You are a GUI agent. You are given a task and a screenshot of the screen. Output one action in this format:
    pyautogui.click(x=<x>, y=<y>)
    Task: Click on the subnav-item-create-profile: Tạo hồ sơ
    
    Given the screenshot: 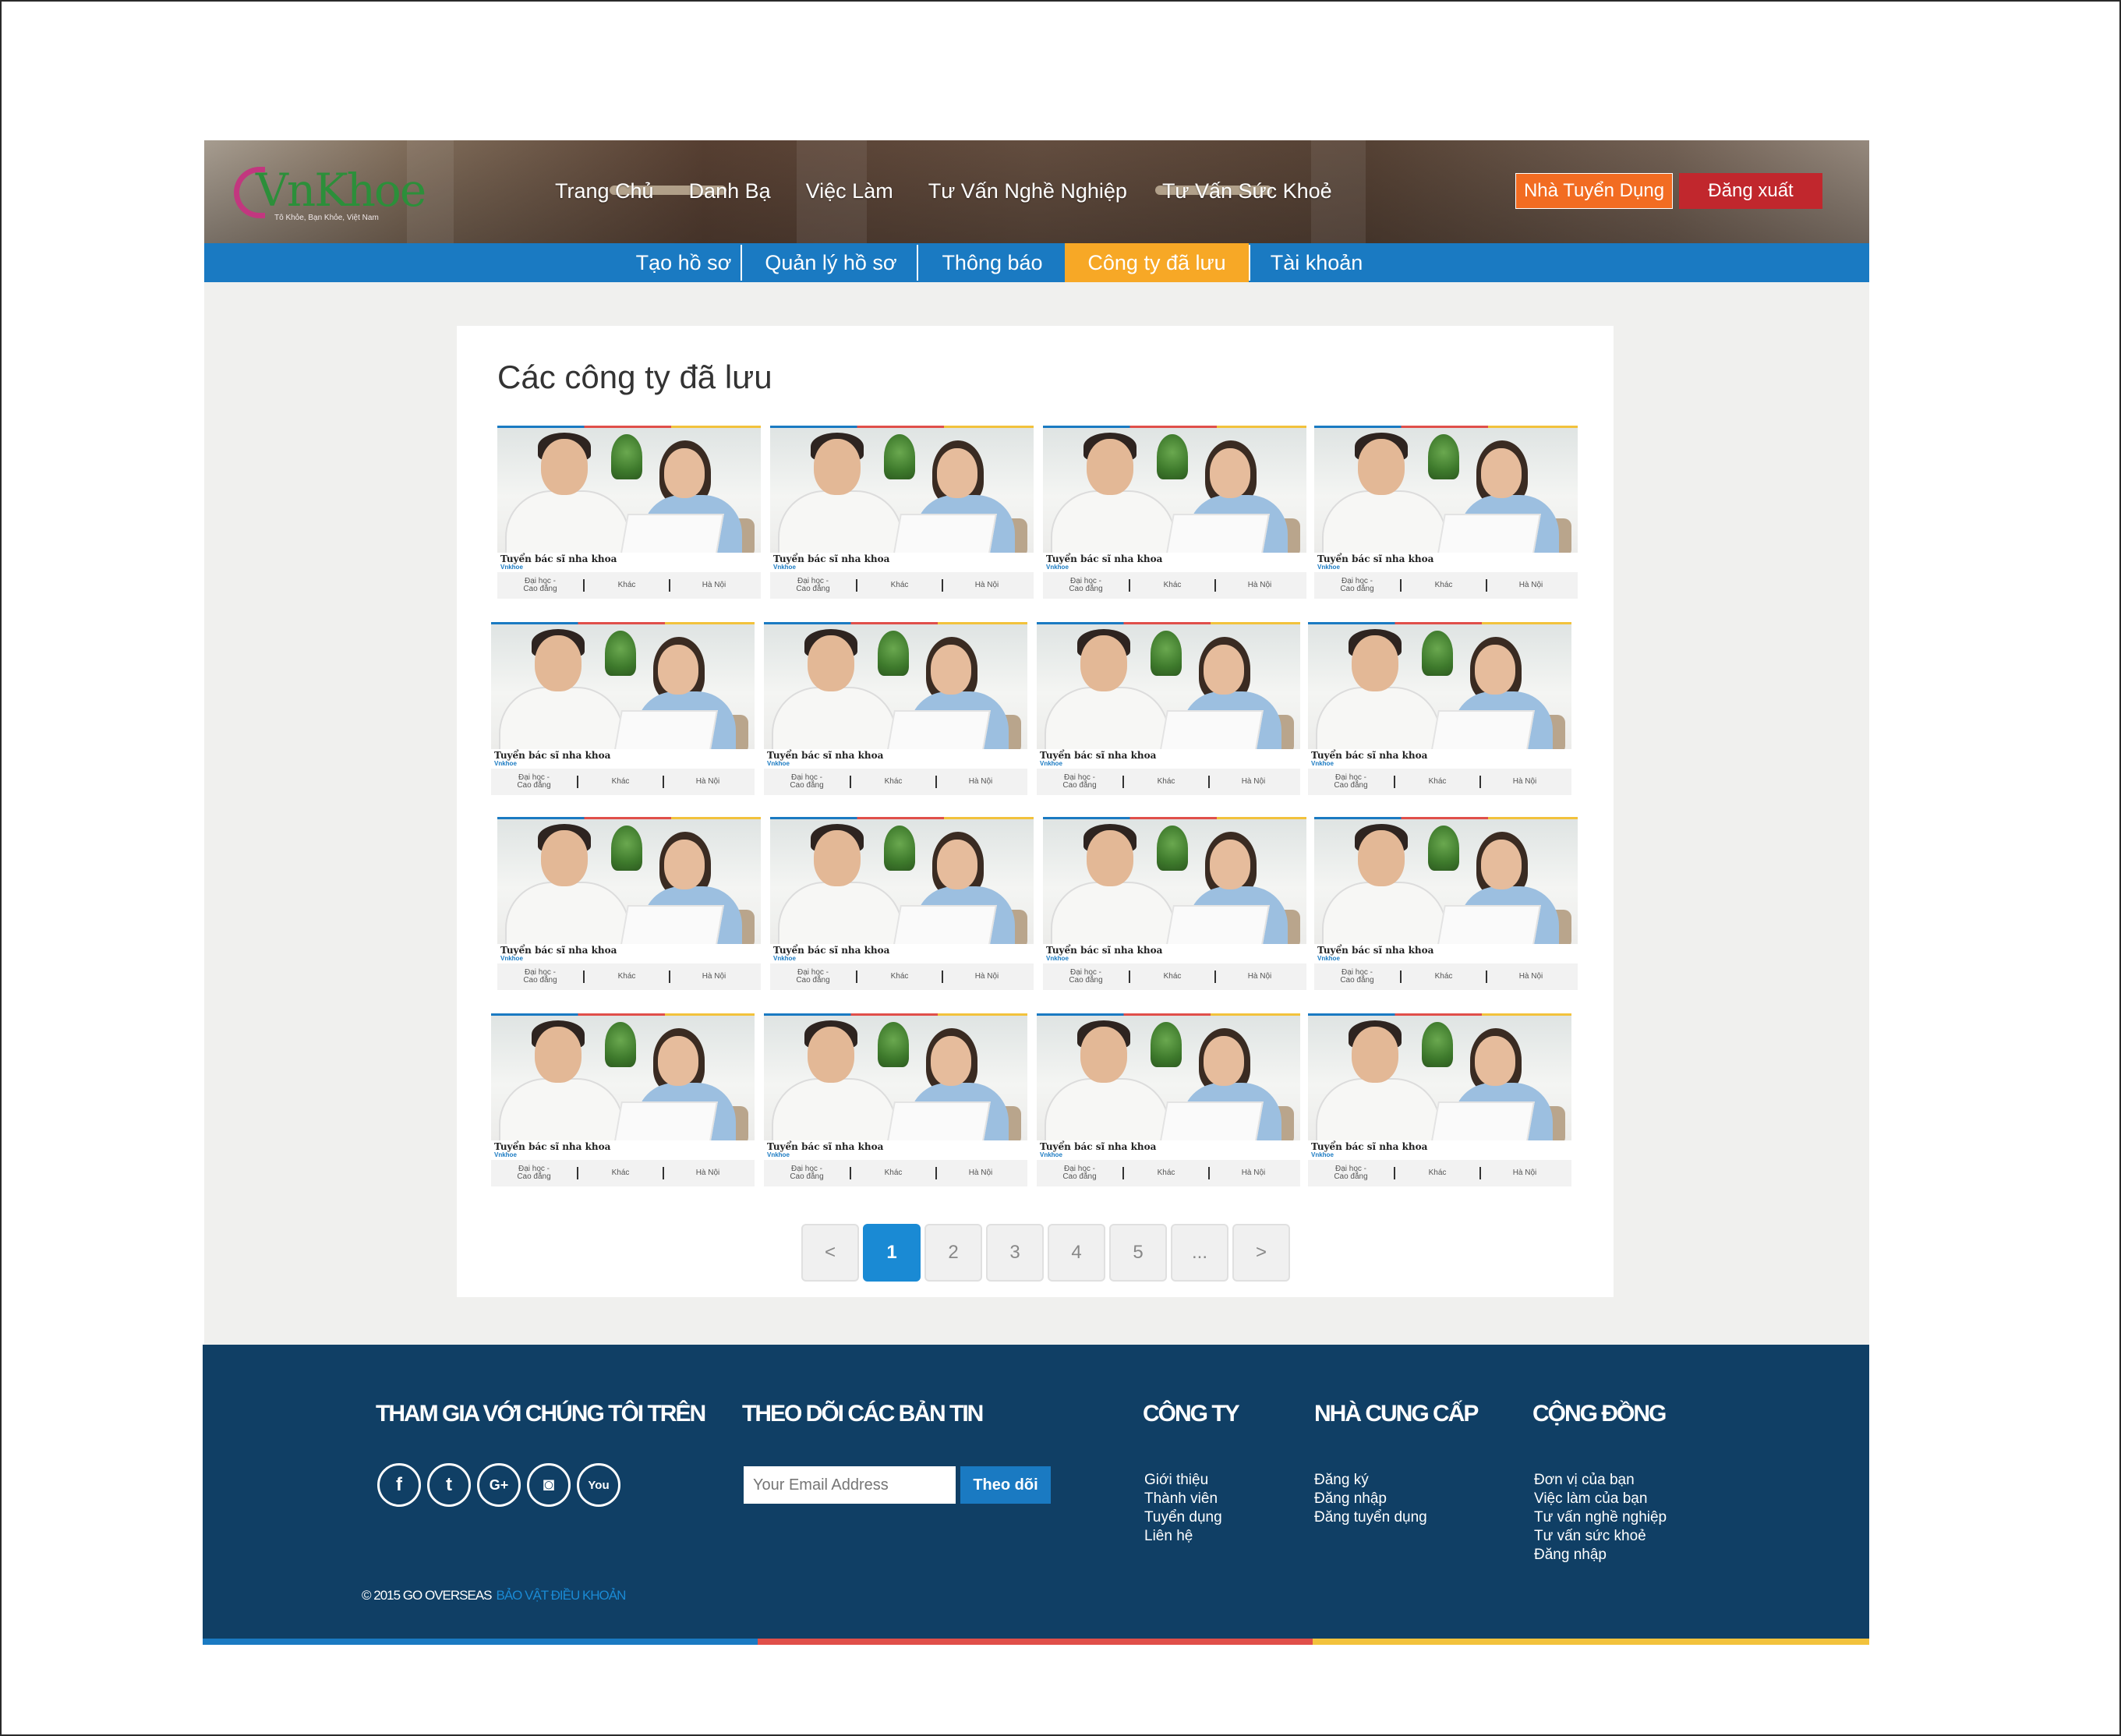 What is the action you would take?
    pyautogui.click(x=683, y=262)
    